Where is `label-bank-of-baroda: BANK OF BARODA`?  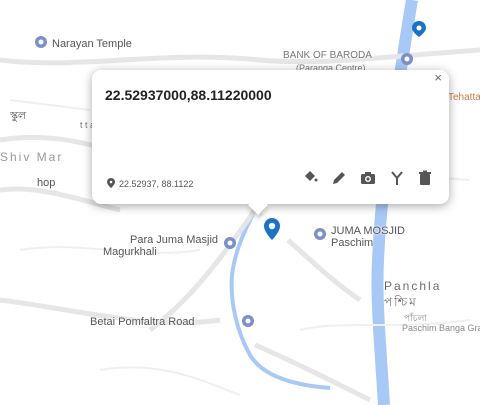 label-bank-of-baroda: BANK OF BARODA is located at coordinates (327, 55).